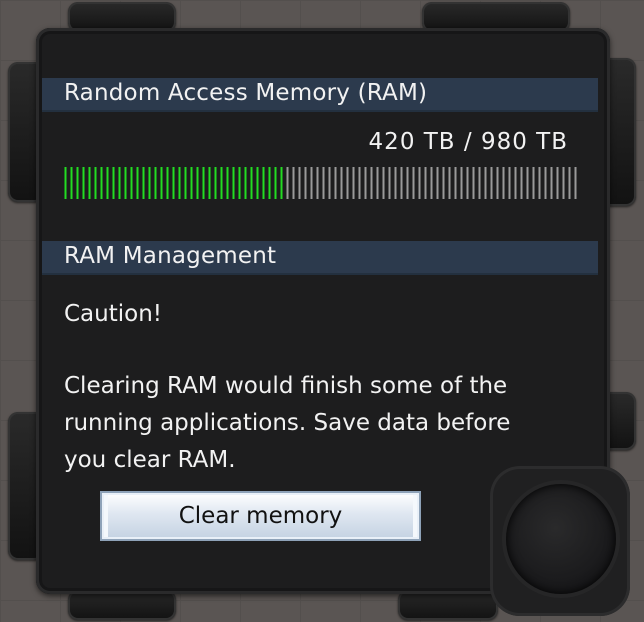 The image size is (644, 622). What do you see at coordinates (260, 516) in the screenshot?
I see `clear-memory-button: Clear memory` at bounding box center [260, 516].